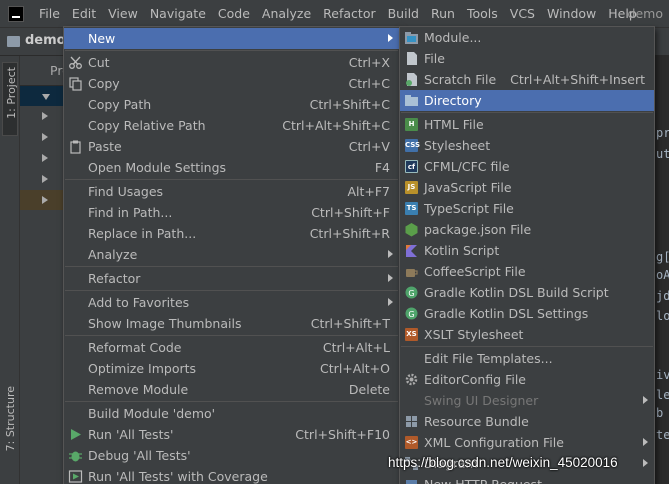  Describe the element at coordinates (527, 292) in the screenshot. I see `menu-item-gradle-build-script: G Gradle Kotlin DSL Build Script` at that location.